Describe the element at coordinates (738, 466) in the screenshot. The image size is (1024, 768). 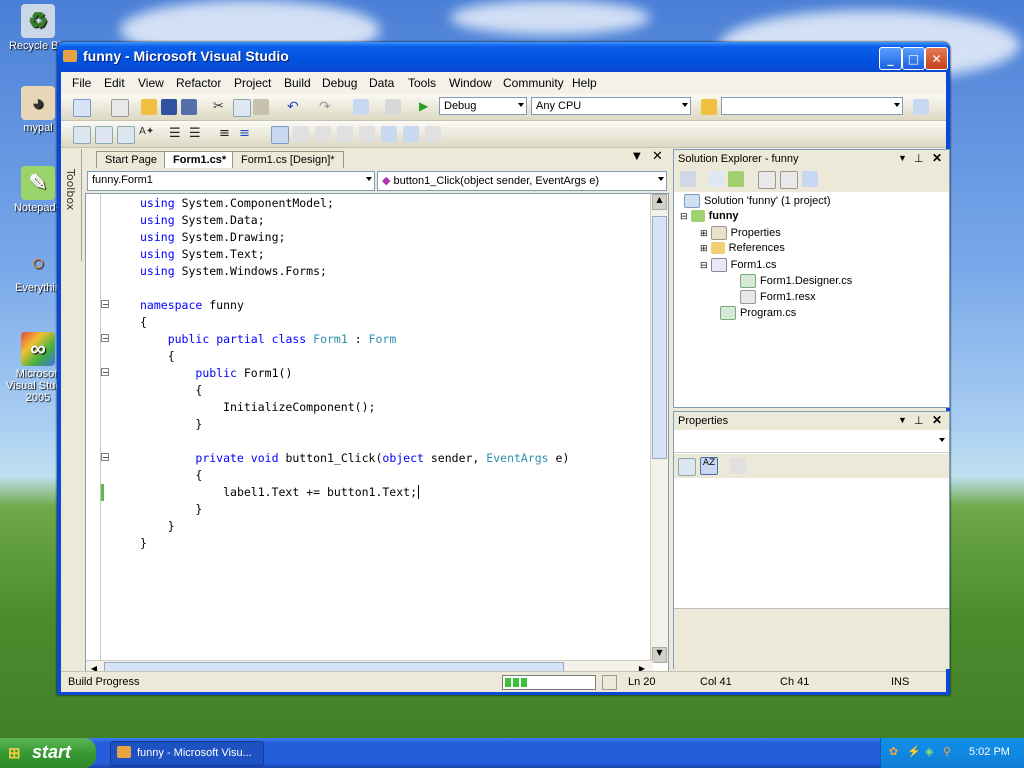
I see `property-pages-icon` at that location.